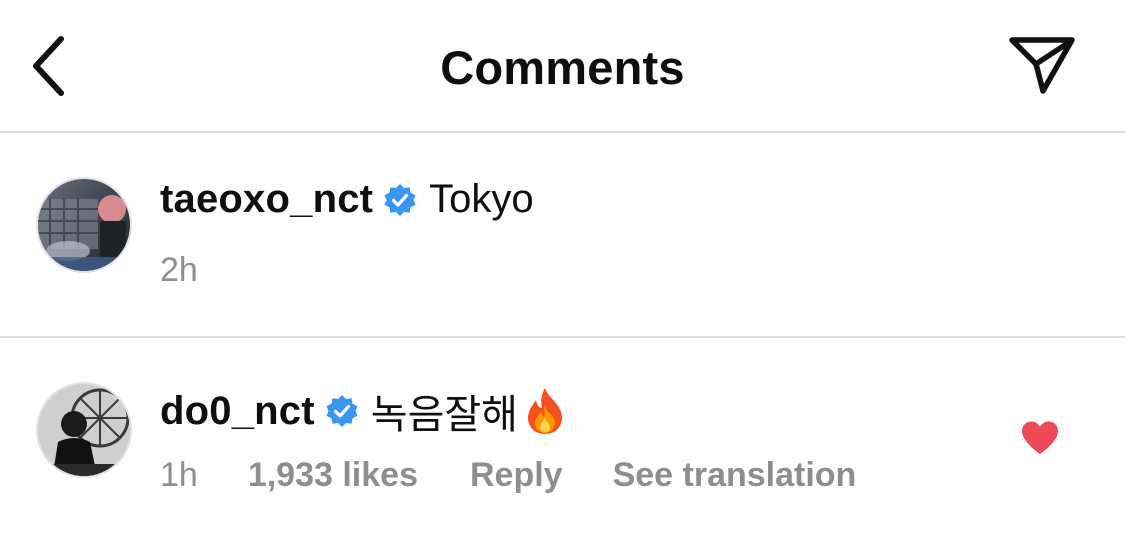 The height and width of the screenshot is (552, 1125). What do you see at coordinates (545, 411) in the screenshot?
I see `fire-emoji-icon` at bounding box center [545, 411].